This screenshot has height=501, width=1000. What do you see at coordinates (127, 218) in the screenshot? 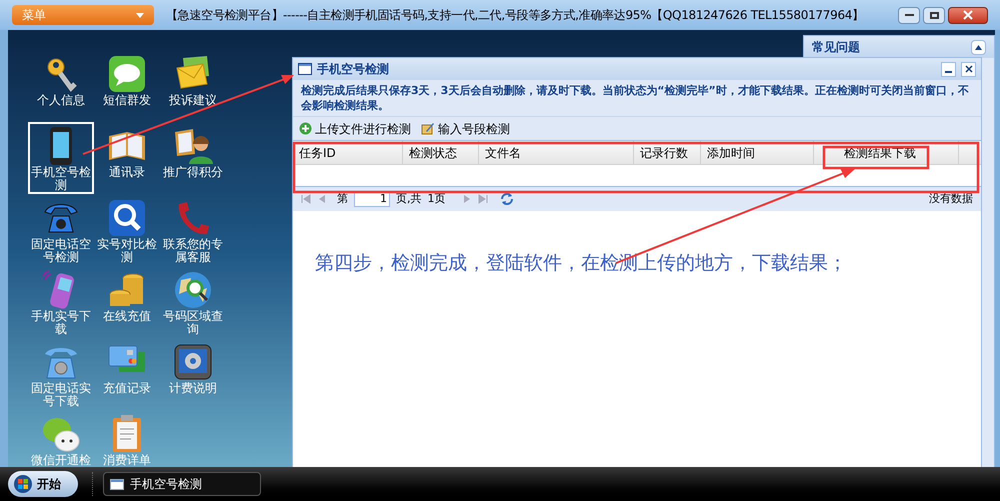
I see `search-icon` at bounding box center [127, 218].